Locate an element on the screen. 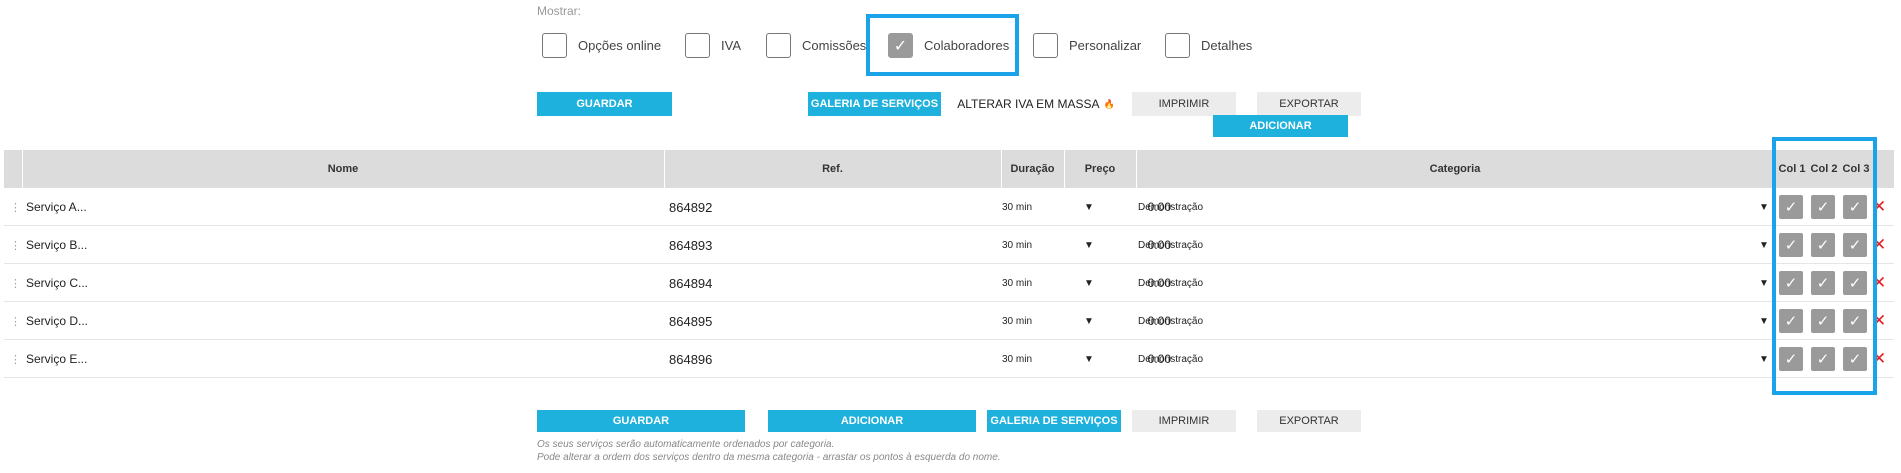  customize-checkbox is located at coordinates (1045, 45).